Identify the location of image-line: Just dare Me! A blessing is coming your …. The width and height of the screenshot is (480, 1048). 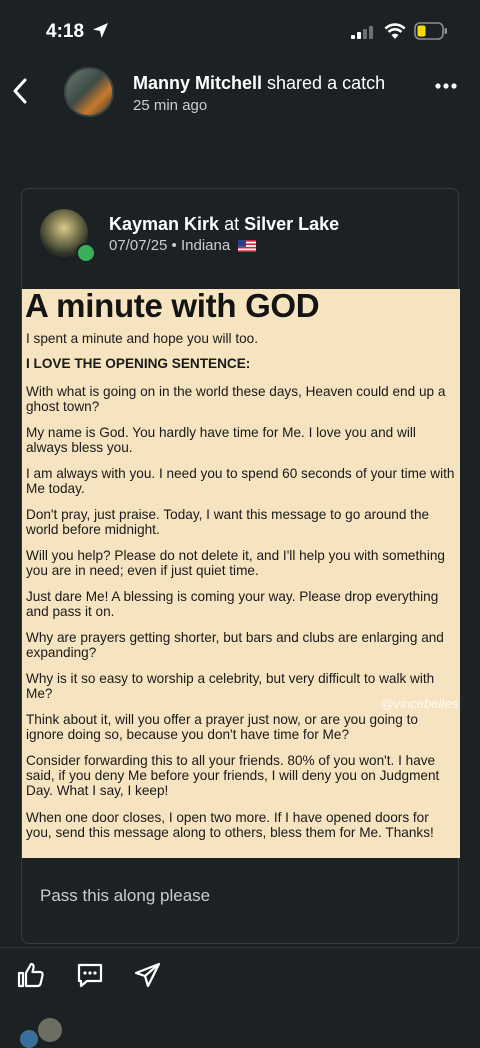
(232, 604).